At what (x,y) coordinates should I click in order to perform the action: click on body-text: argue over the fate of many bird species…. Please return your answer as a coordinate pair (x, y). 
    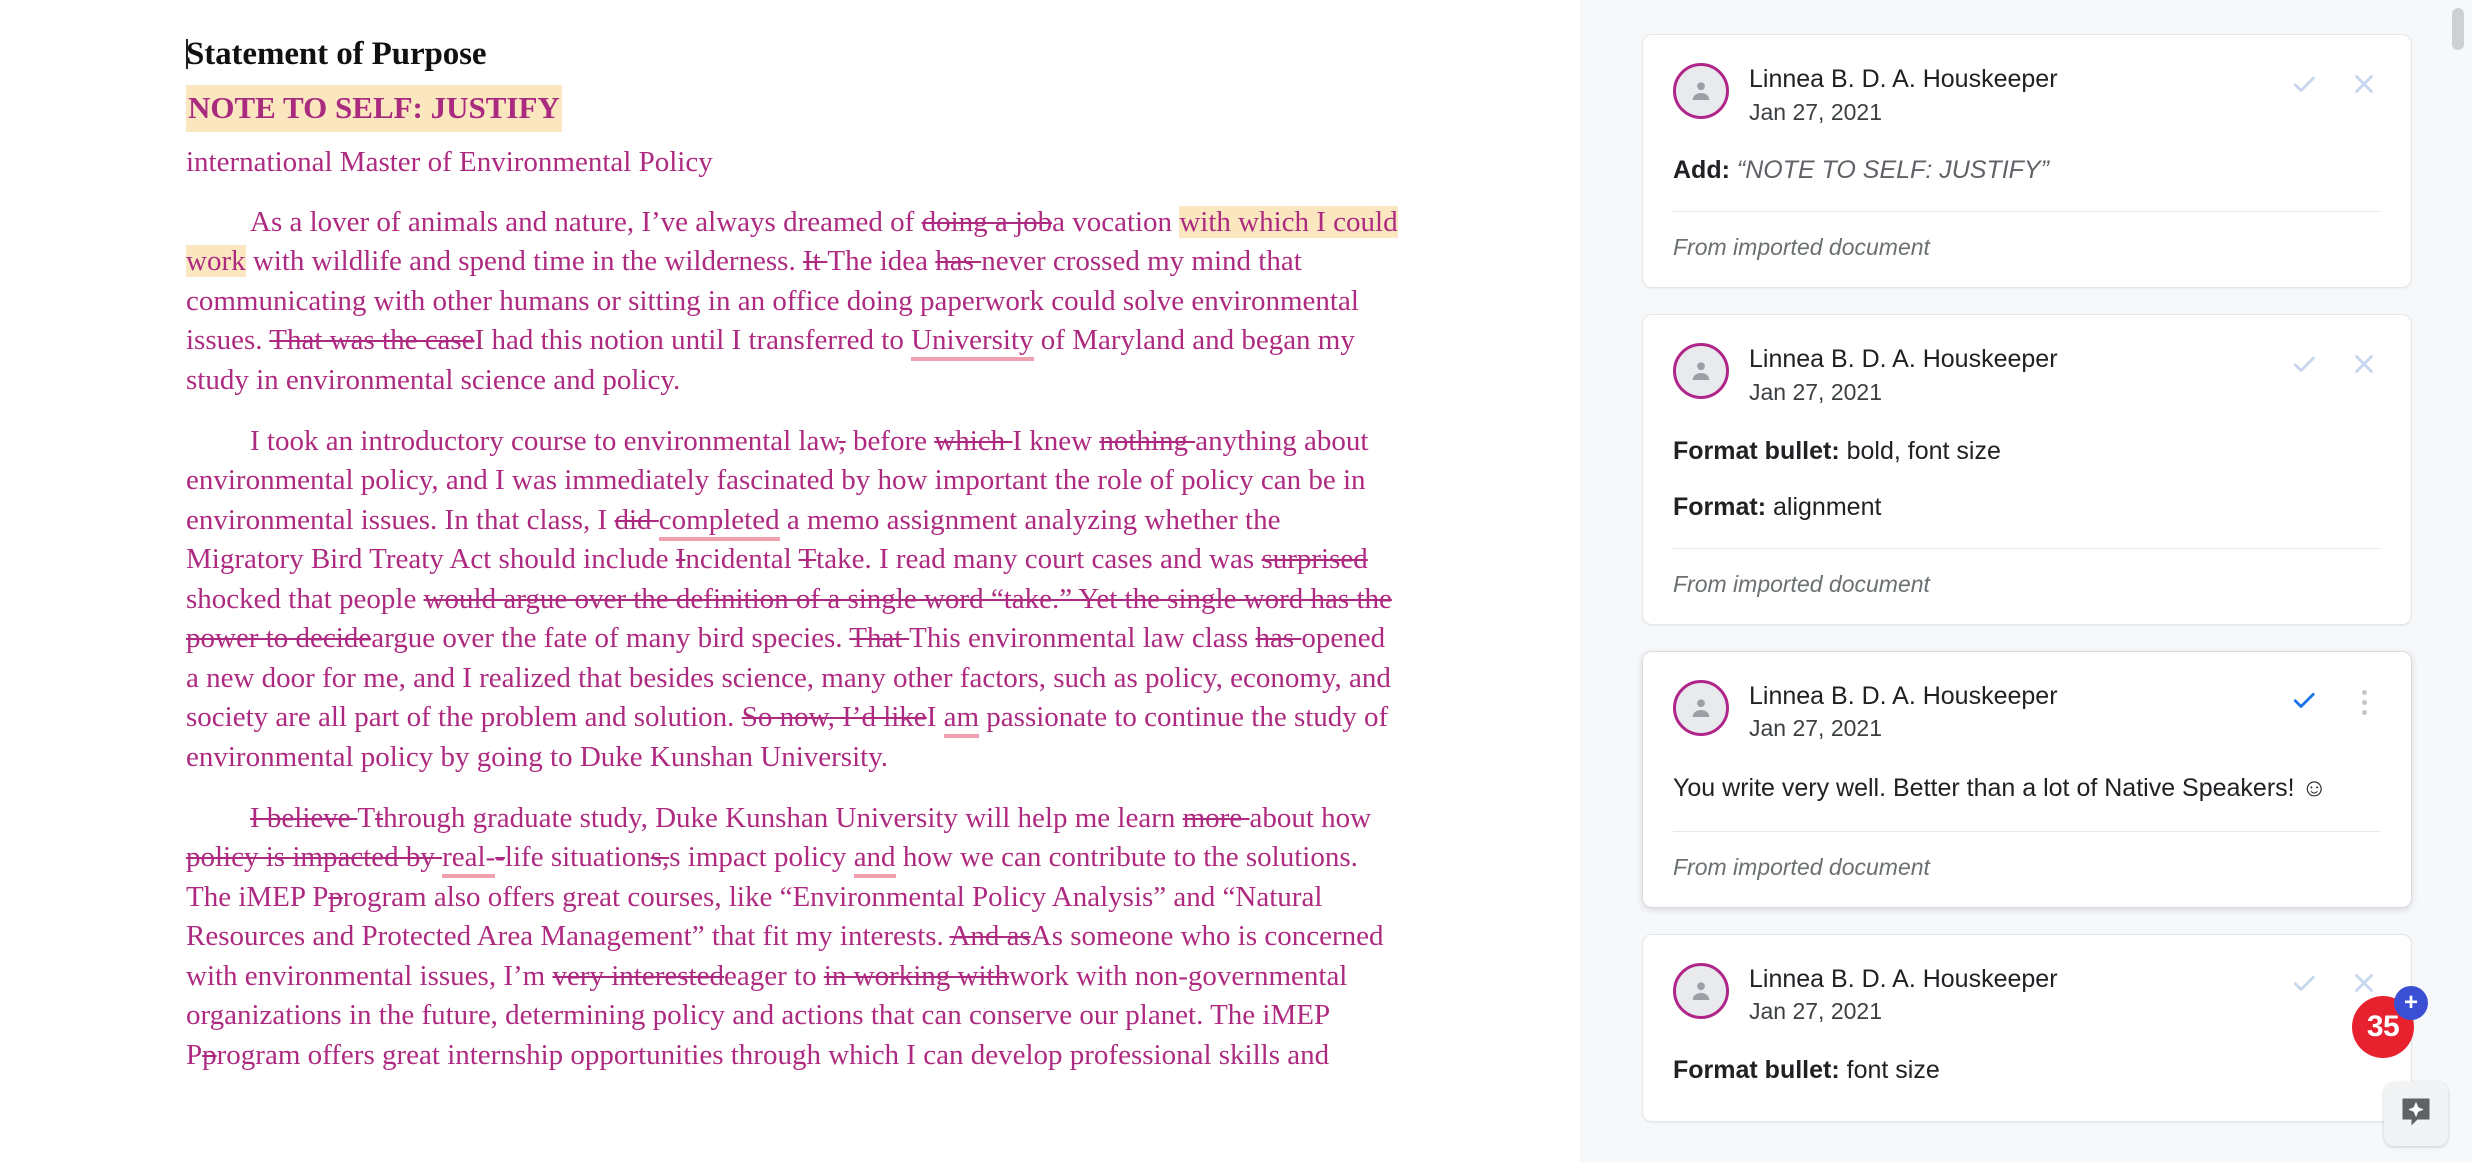
    Looking at the image, I should click on (610, 638).